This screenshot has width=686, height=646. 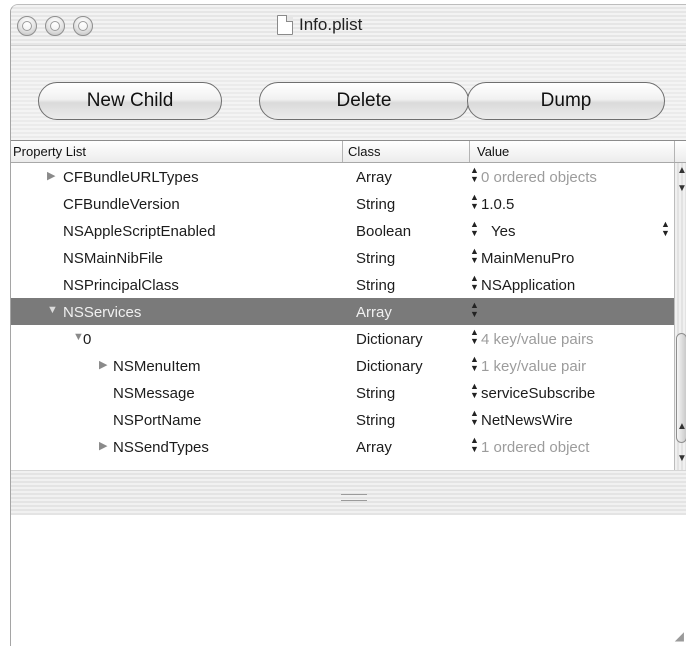 I want to click on table-row: NSPortName String ▲ ▼ NetNewsWire, so click(x=342, y=419).